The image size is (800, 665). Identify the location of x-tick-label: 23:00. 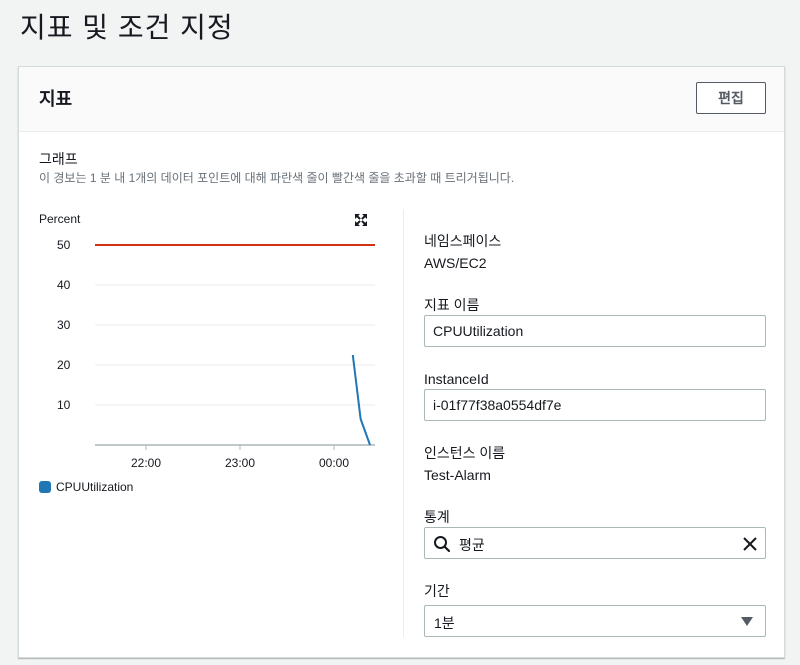
(240, 463).